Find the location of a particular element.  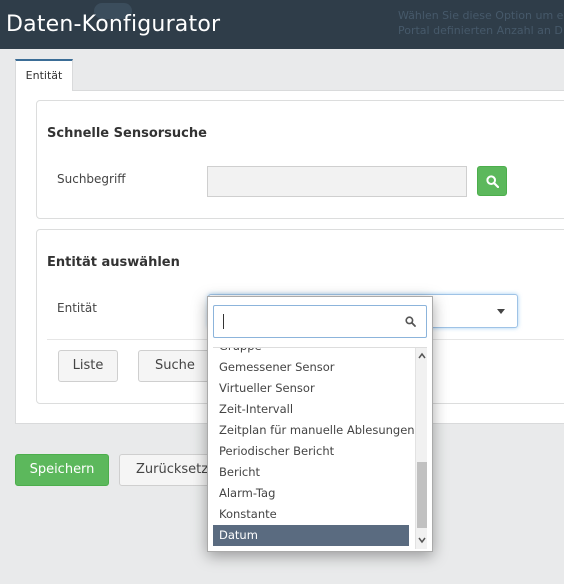

chevron-up-icon is located at coordinates (422, 356).